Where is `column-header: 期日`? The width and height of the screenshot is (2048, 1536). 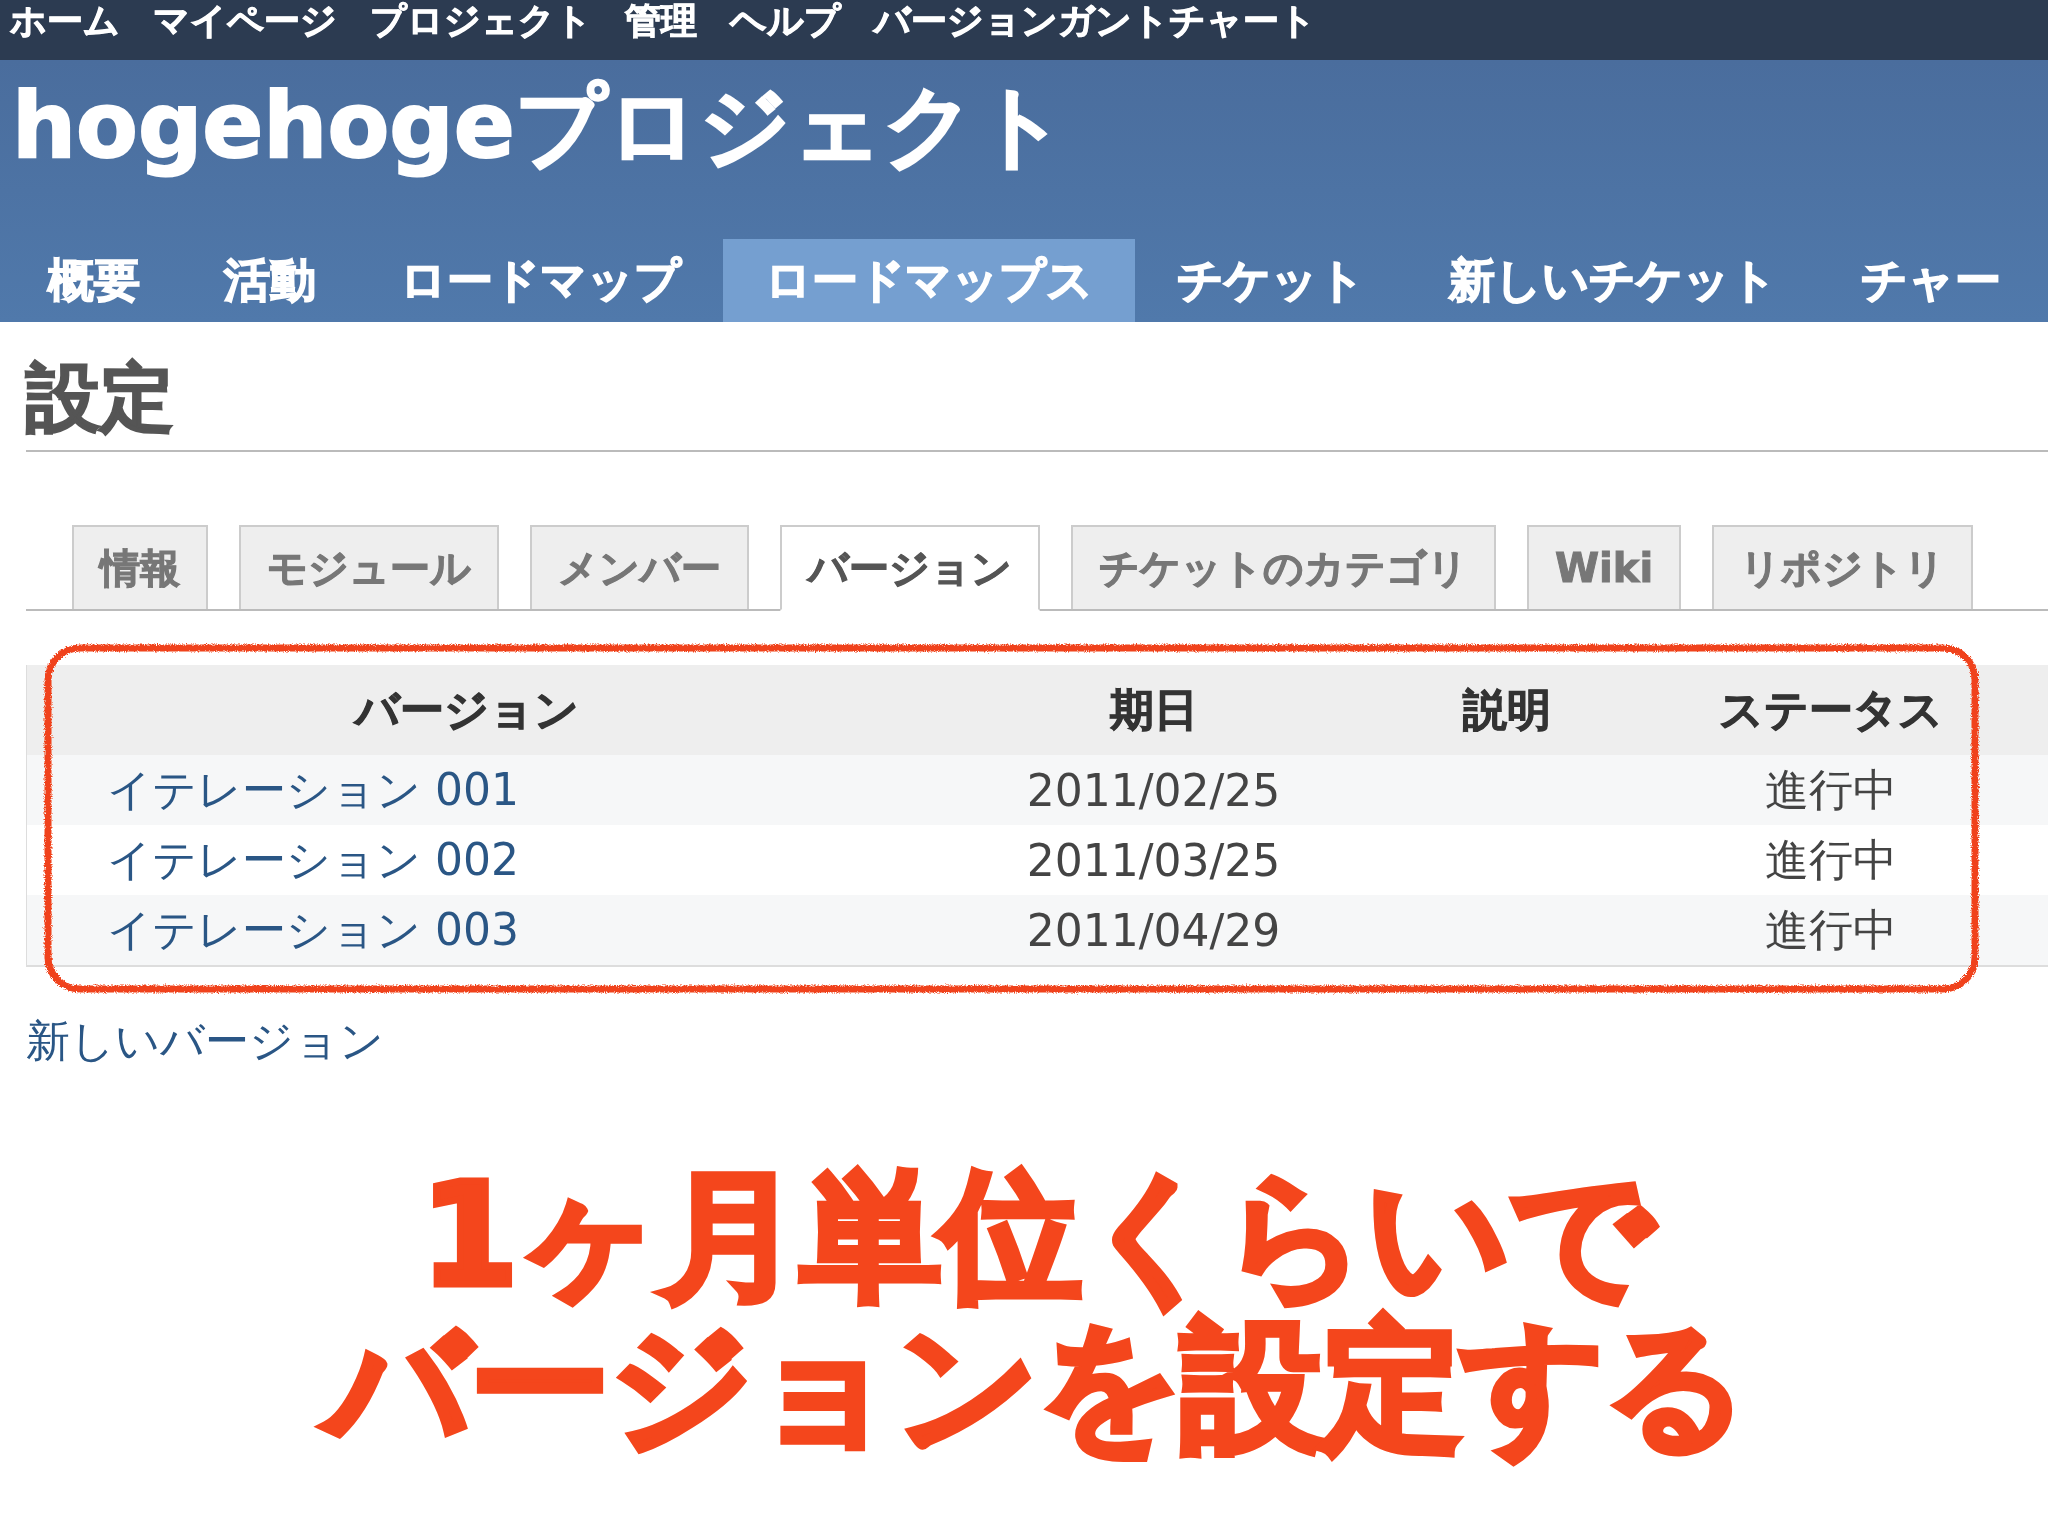
column-header: 期日 is located at coordinates (1153, 710).